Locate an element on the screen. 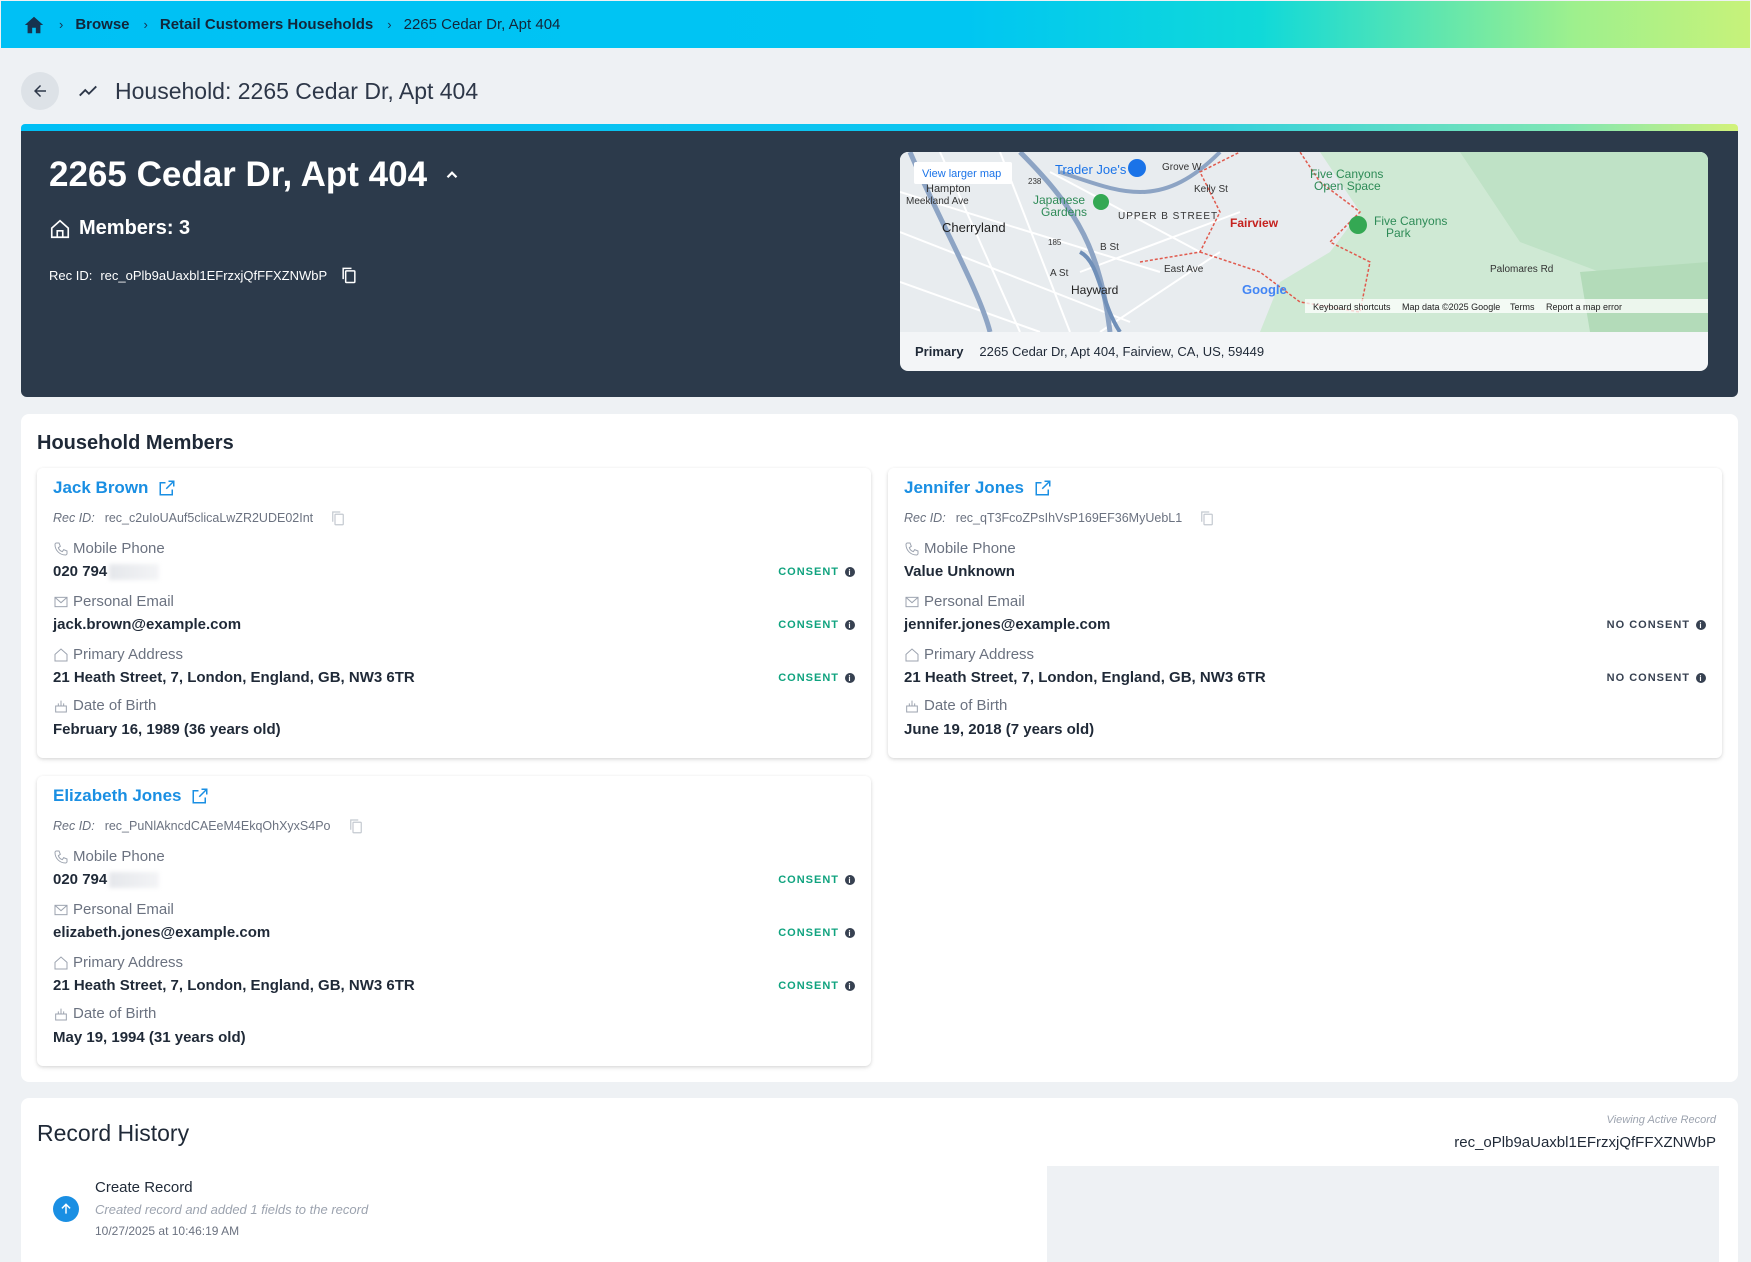  keyboard-shortcuts-link: Keyboard shortcuts is located at coordinates (1352, 307).